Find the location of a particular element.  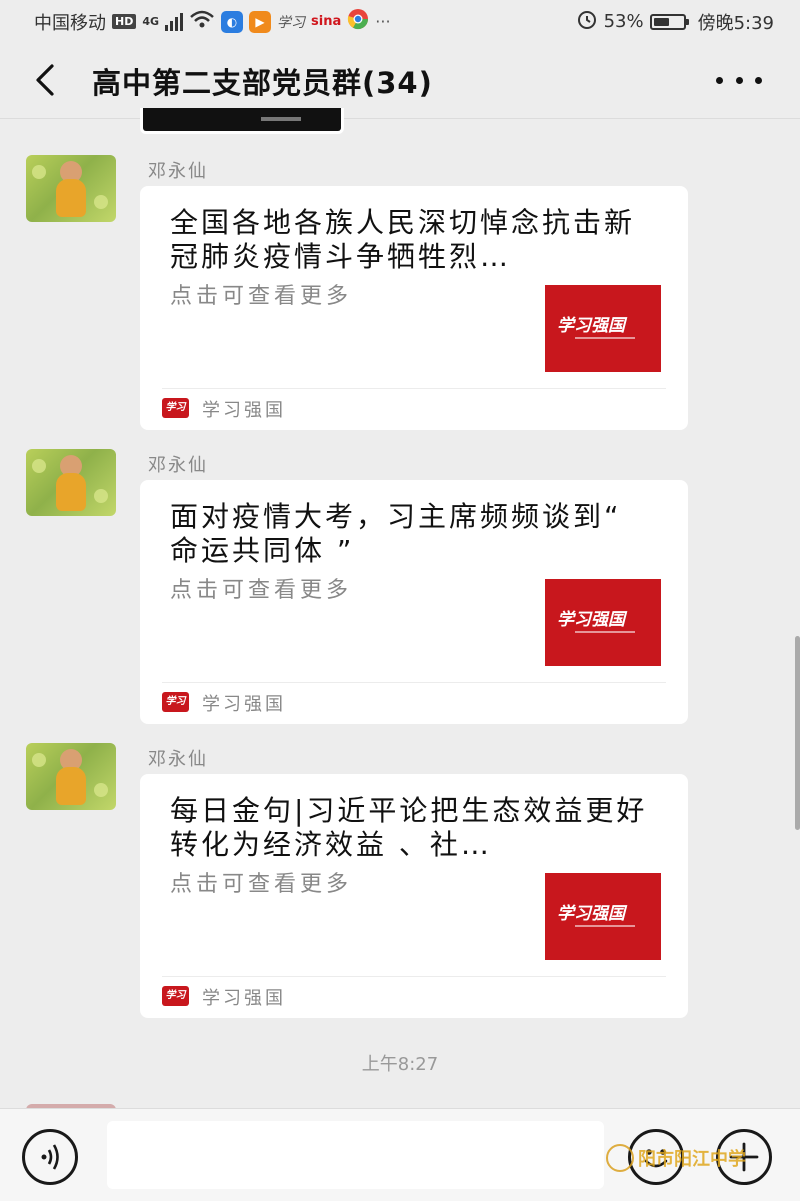

voice-icon is located at coordinates (50, 1157).